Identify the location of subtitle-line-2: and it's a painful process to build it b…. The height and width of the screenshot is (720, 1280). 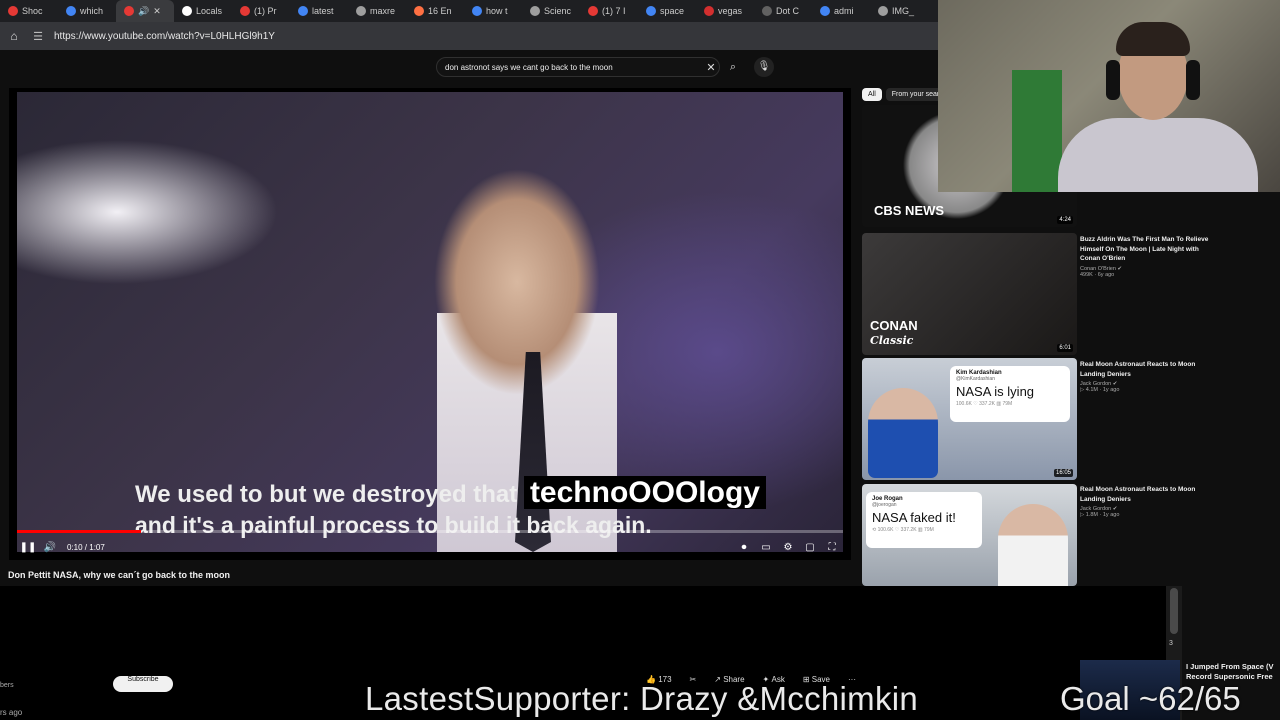
(393, 525).